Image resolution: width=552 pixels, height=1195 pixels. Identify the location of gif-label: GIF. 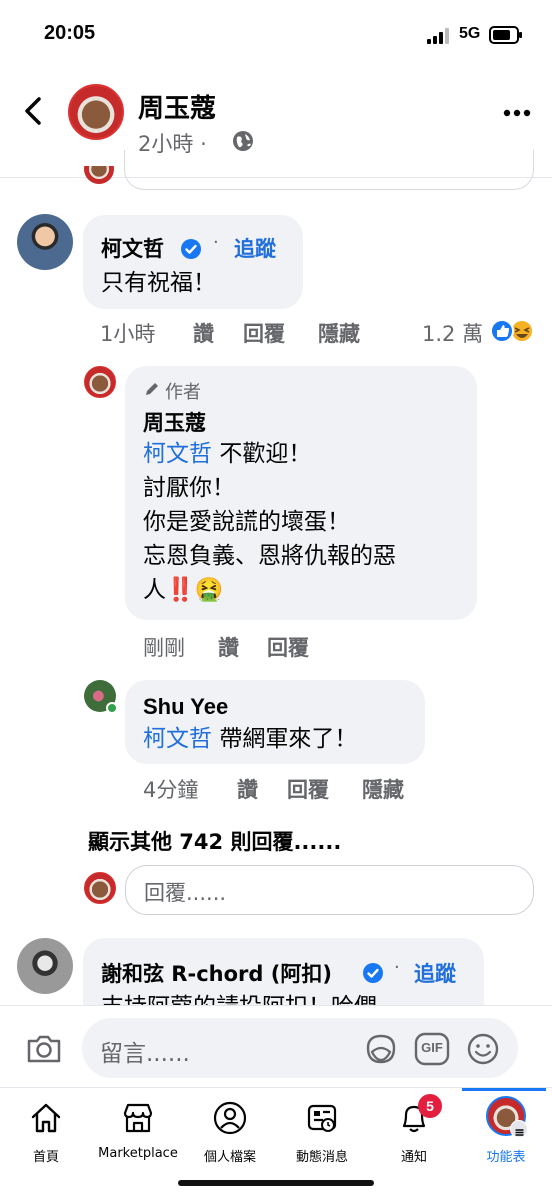
(432, 1047).